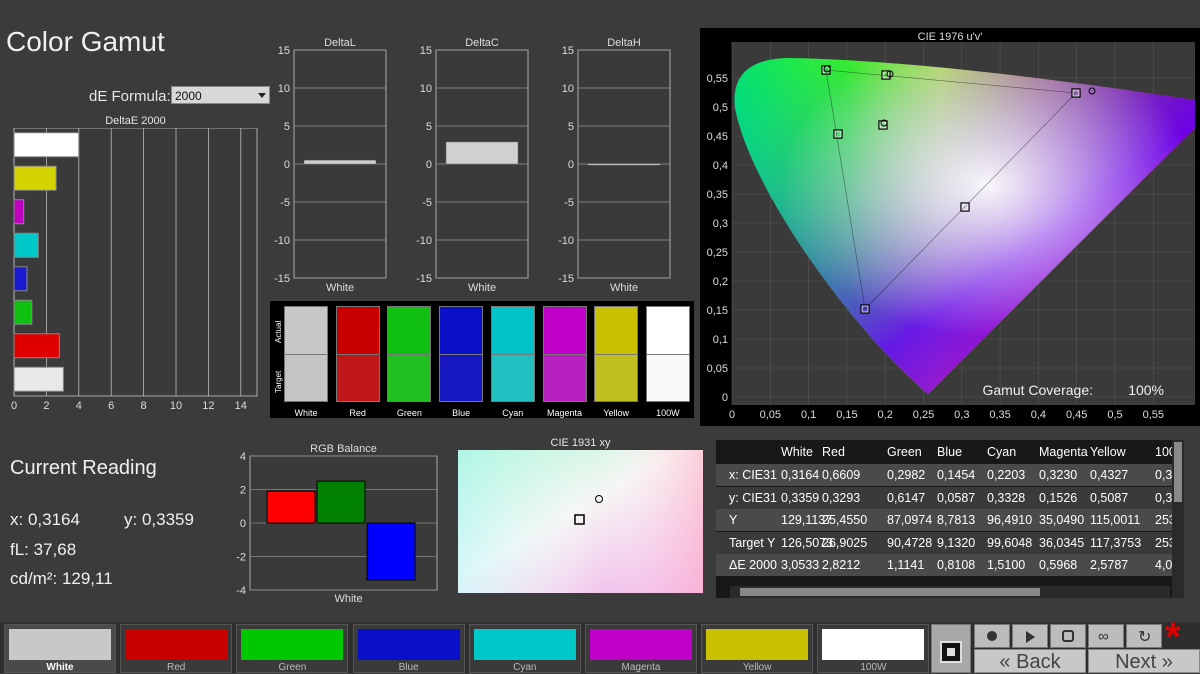  Describe the element at coordinates (956, 497) in the screenshot. I see `table-cell: 0,0587` at that location.